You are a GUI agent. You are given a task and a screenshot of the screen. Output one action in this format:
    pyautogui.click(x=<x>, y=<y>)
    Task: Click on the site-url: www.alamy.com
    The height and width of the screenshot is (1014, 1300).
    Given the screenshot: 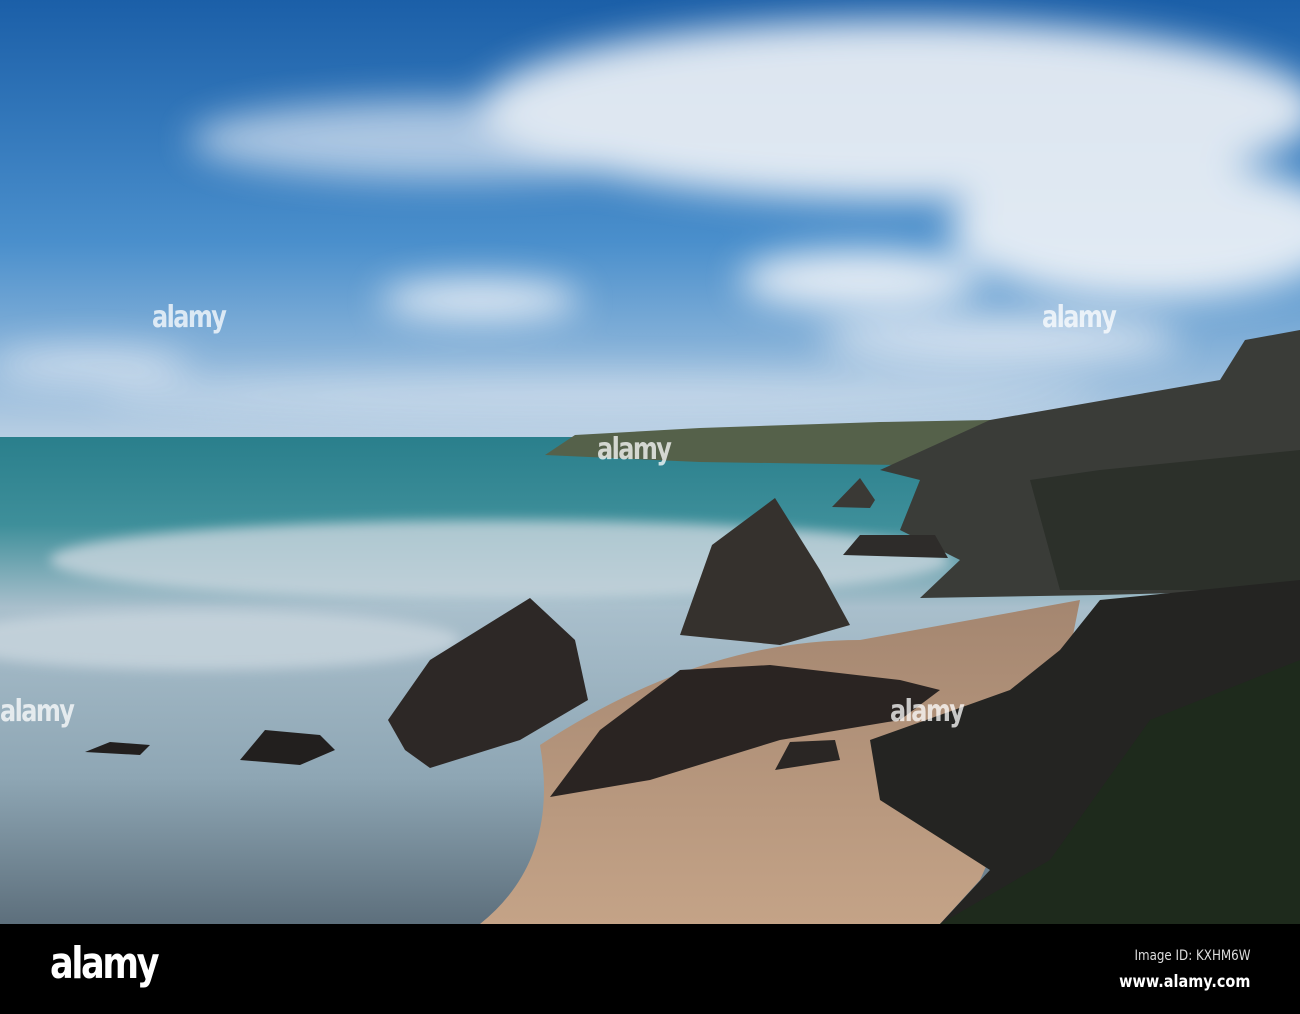 What is the action you would take?
    pyautogui.click(x=1184, y=982)
    